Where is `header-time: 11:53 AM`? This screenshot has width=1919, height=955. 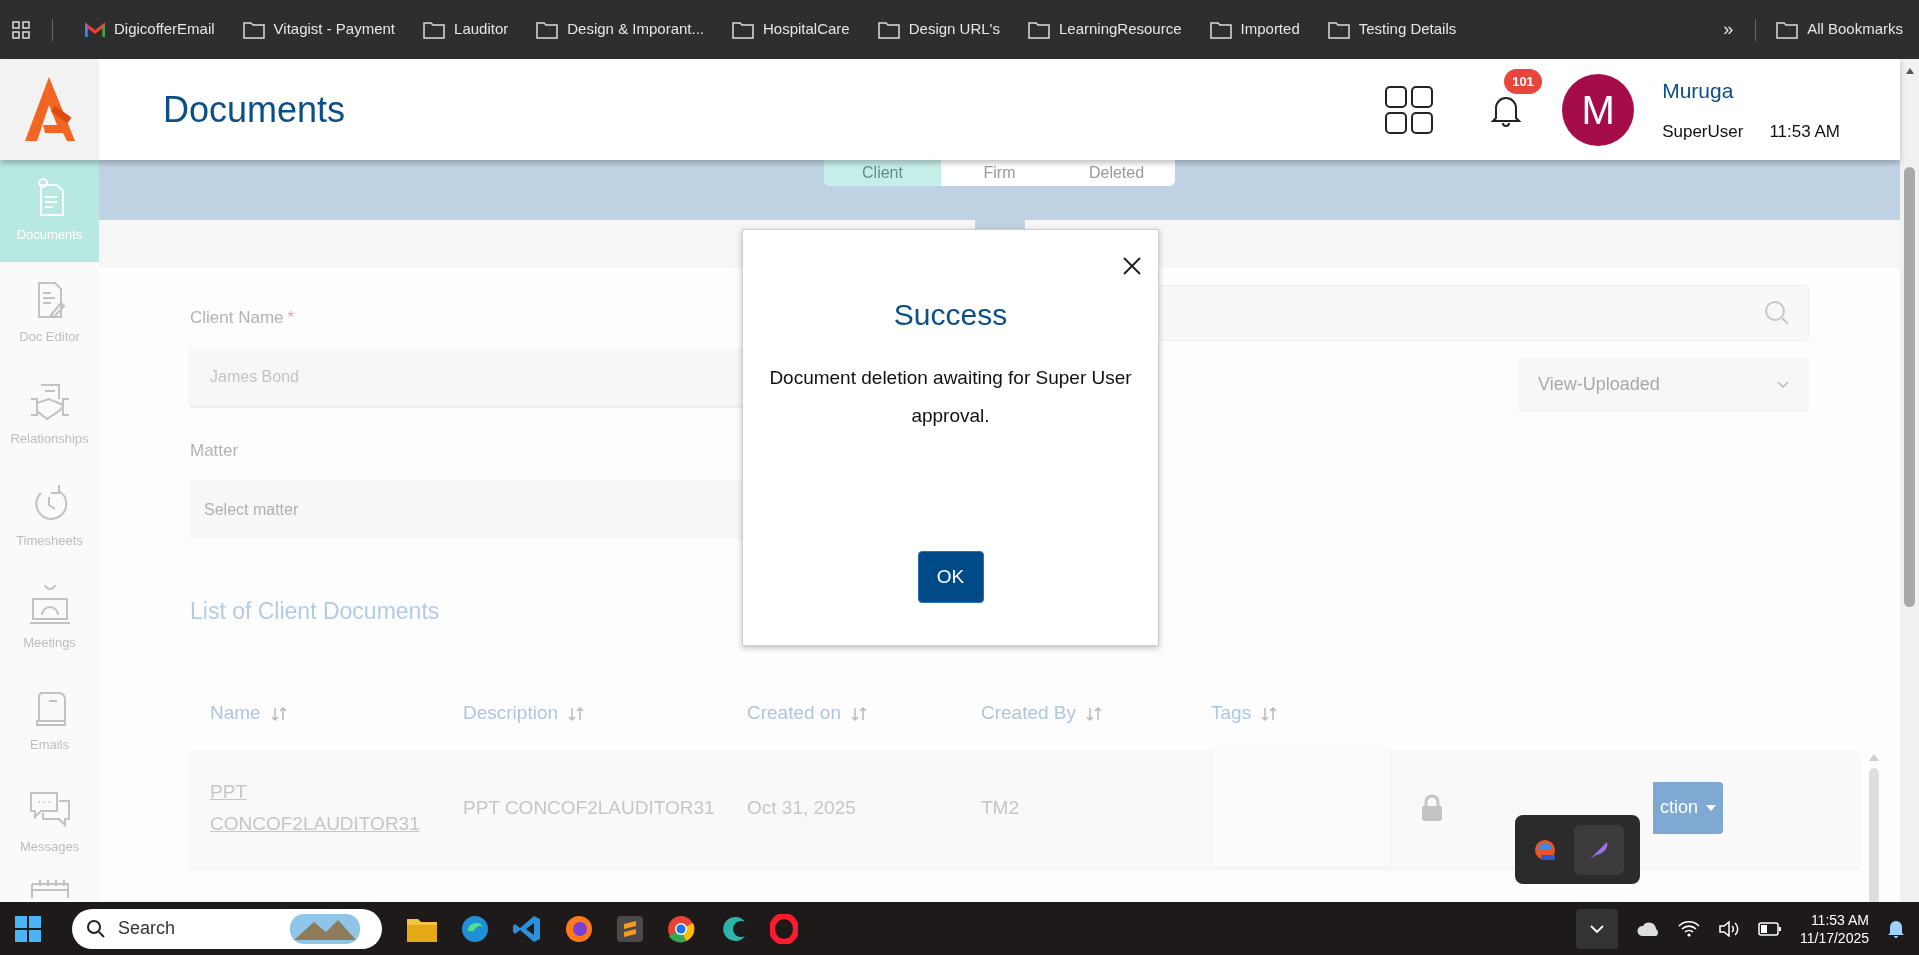
header-time: 11:53 AM is located at coordinates (1804, 131).